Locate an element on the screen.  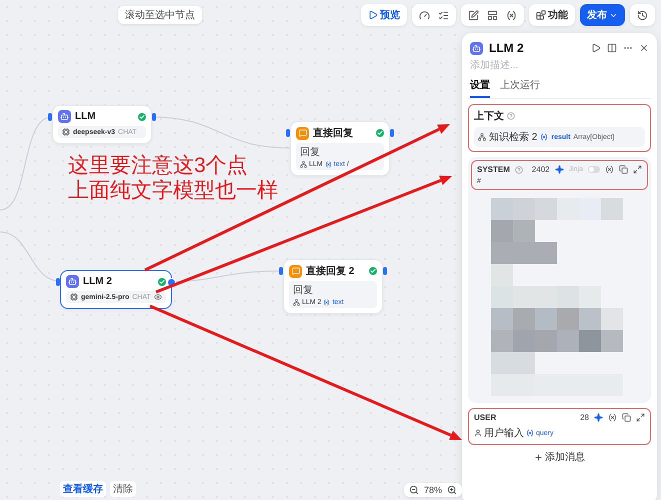
node-title: LLM is located at coordinates (86, 116).